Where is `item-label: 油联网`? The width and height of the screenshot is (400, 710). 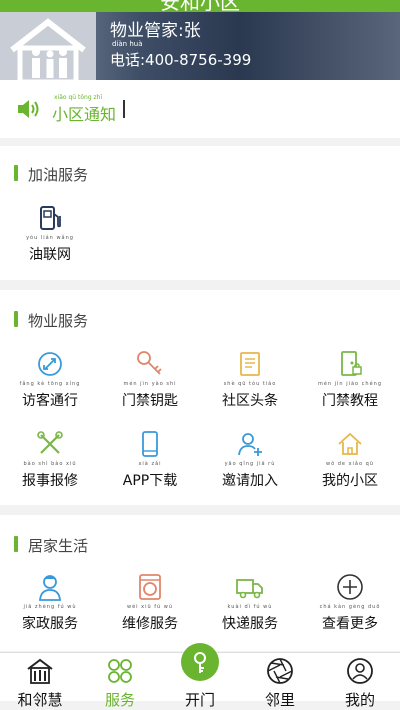 item-label: 油联网 is located at coordinates (50, 255).